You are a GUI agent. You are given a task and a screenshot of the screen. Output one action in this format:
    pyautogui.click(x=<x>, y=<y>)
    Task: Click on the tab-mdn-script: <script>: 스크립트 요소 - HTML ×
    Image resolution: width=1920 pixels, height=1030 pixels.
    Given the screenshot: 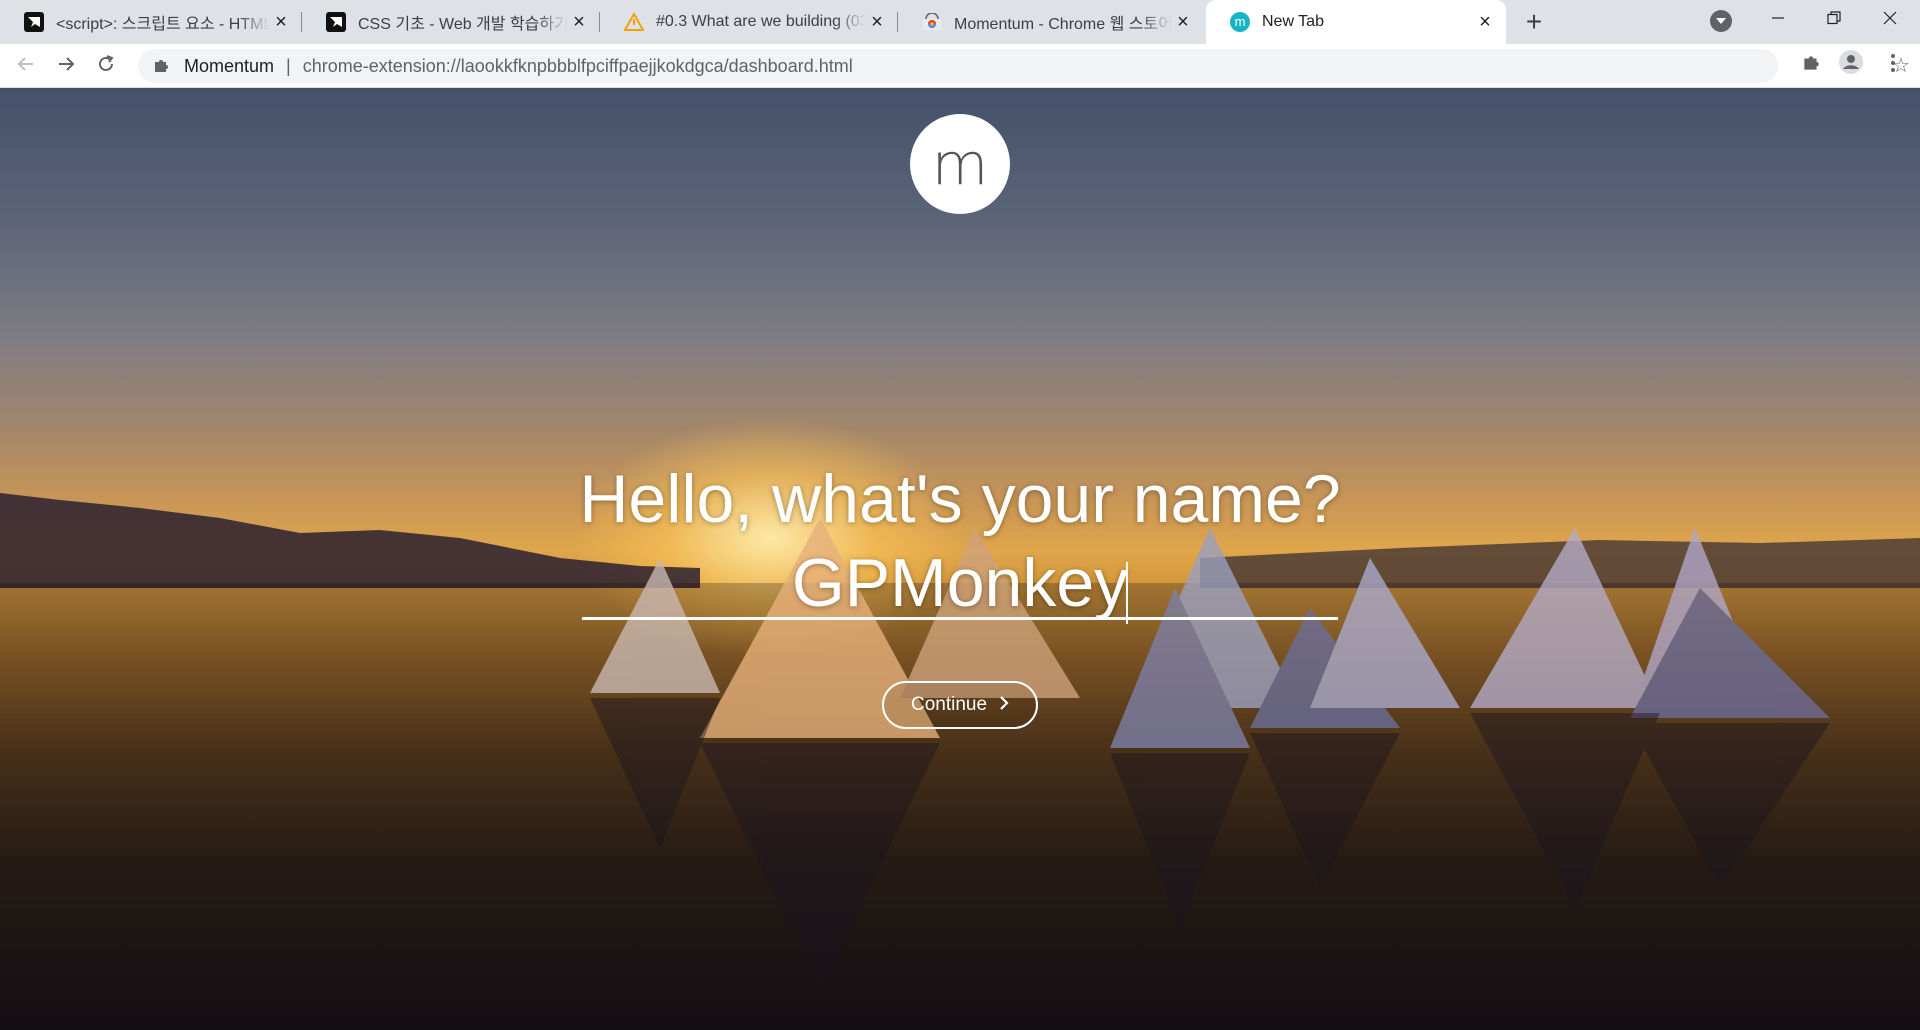 What is the action you would take?
    pyautogui.click(x=151, y=22)
    